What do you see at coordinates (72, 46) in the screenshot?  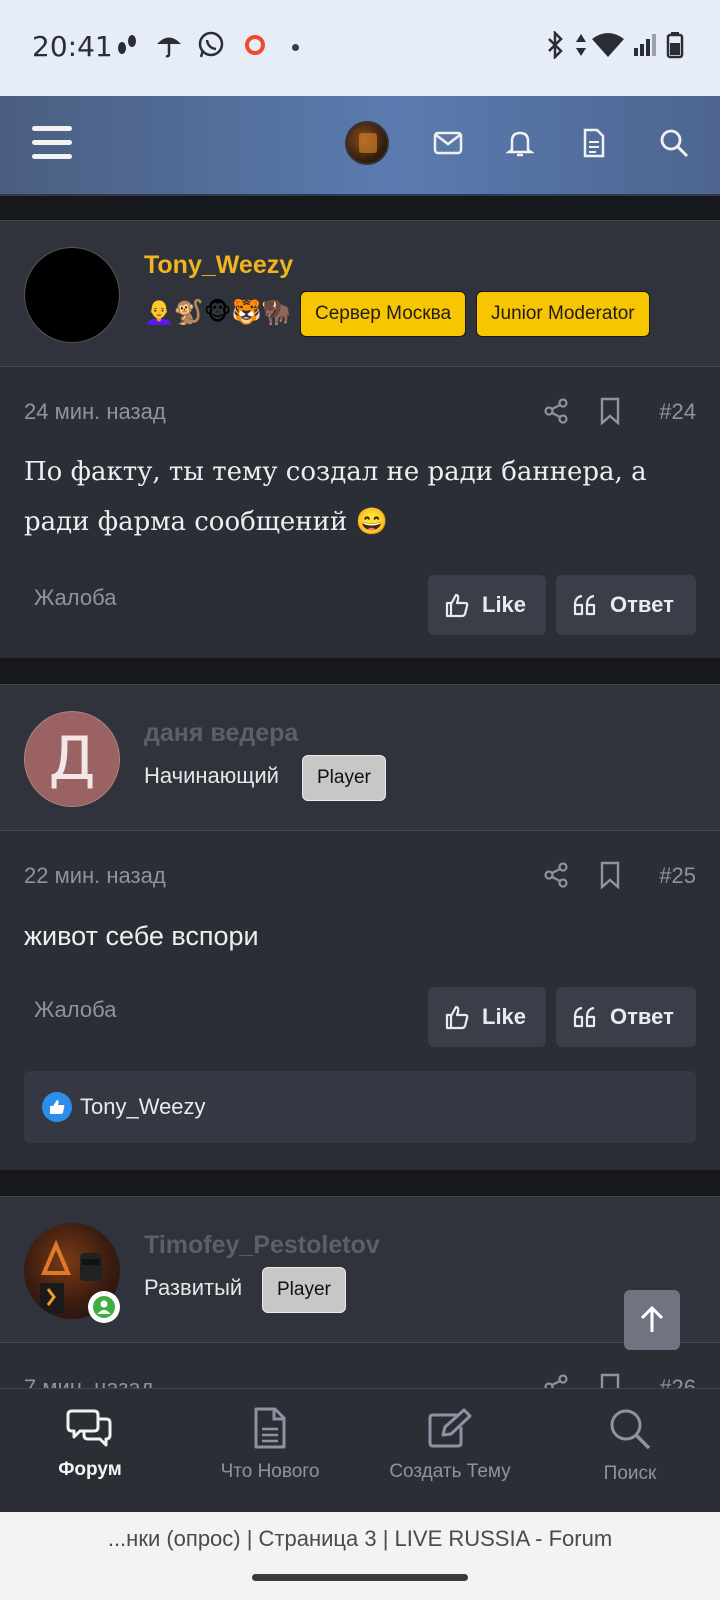 I see `status-time: 20:41` at bounding box center [72, 46].